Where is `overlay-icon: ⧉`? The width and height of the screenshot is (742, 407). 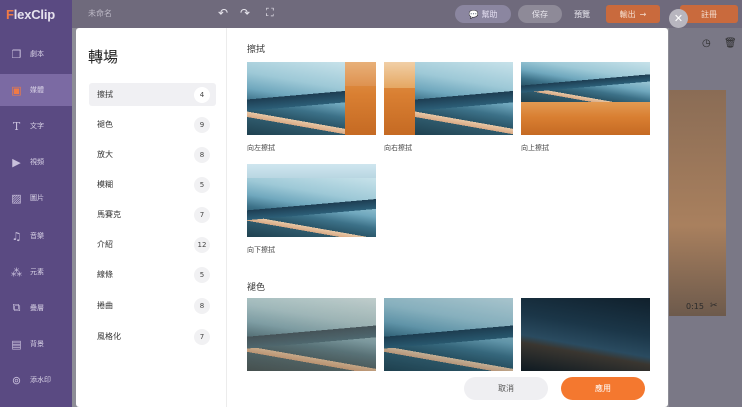 overlay-icon: ⧉ is located at coordinates (16, 307).